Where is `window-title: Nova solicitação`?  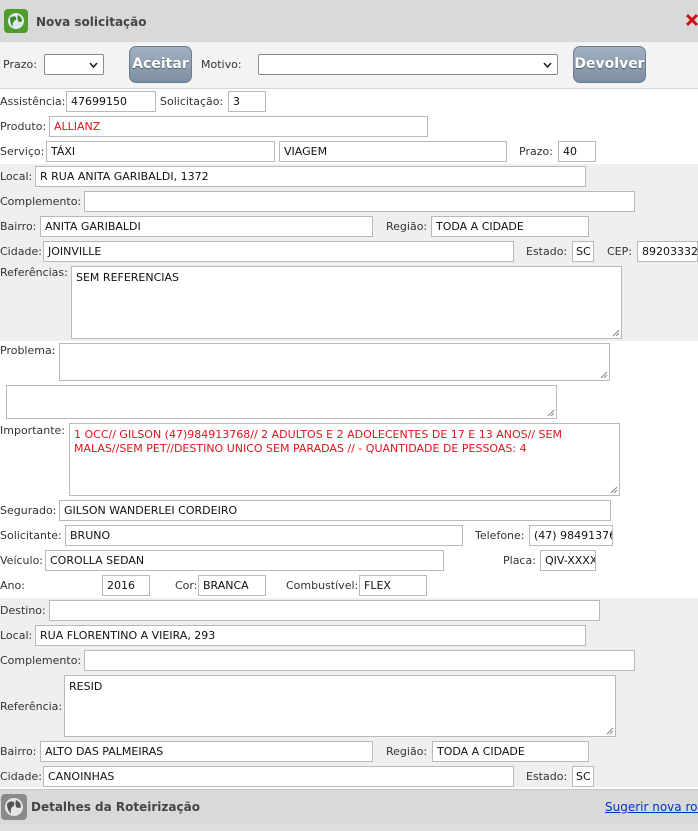 window-title: Nova solicitação is located at coordinates (91, 22).